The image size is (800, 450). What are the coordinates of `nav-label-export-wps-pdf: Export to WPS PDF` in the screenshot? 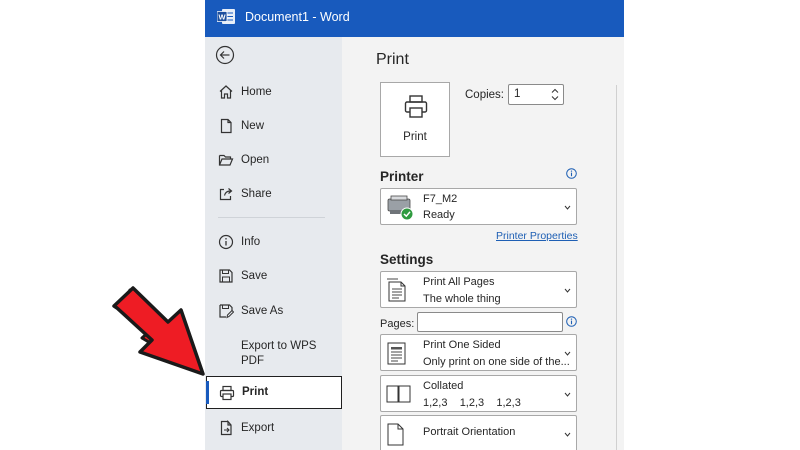 It's located at (279, 353).